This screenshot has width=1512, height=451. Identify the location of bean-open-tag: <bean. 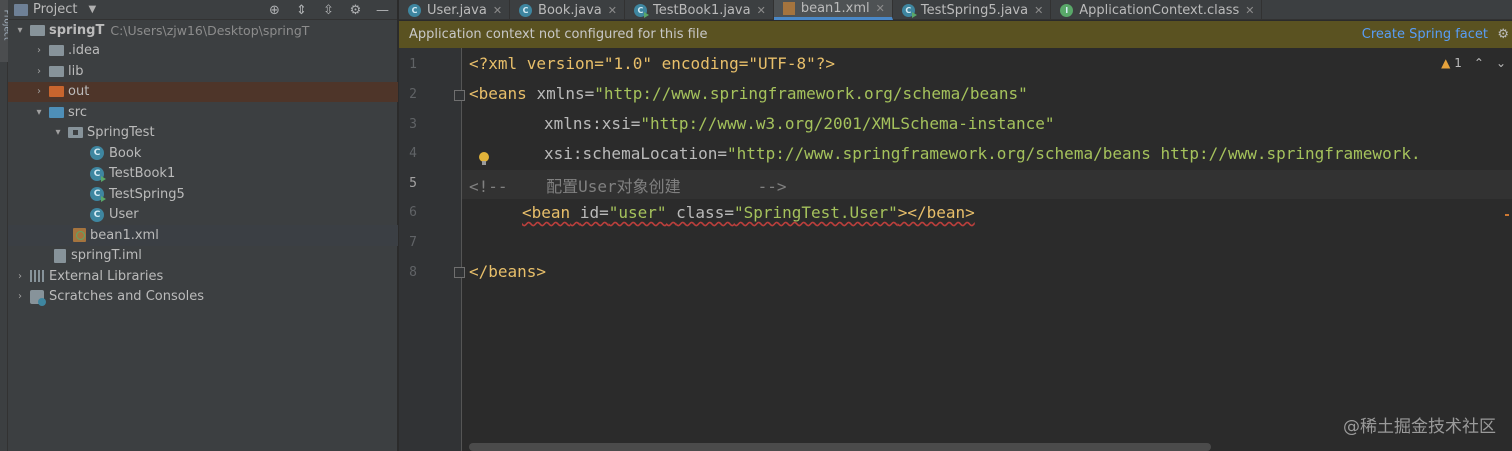
(546, 212).